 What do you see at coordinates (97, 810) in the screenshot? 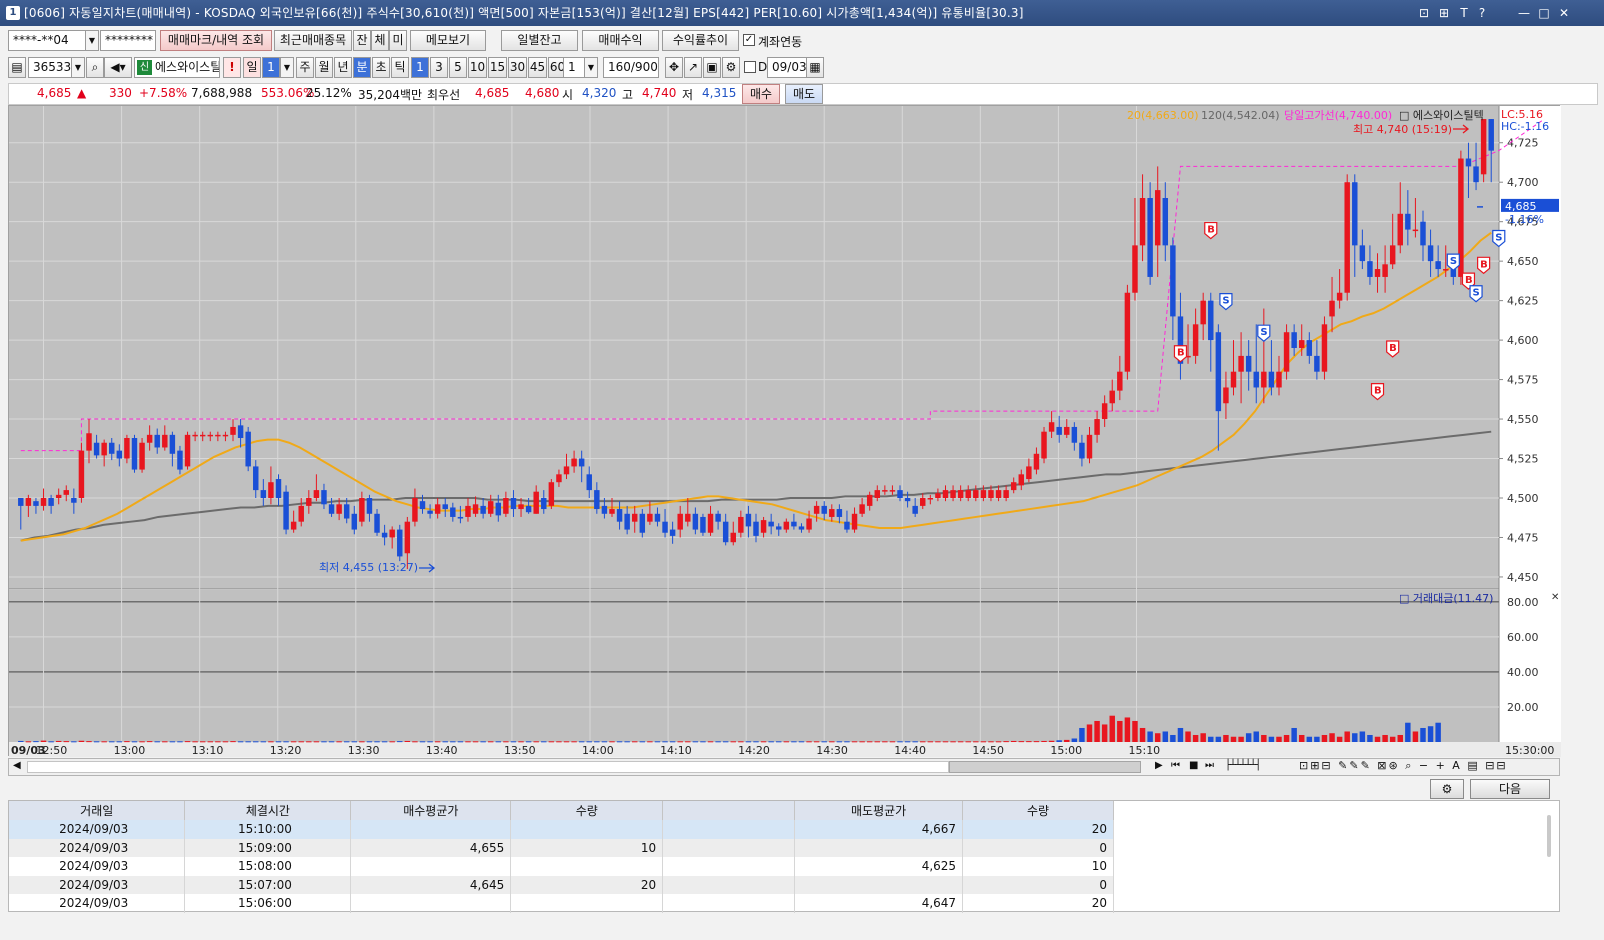
I see `column-header-0: 거래일` at bounding box center [97, 810].